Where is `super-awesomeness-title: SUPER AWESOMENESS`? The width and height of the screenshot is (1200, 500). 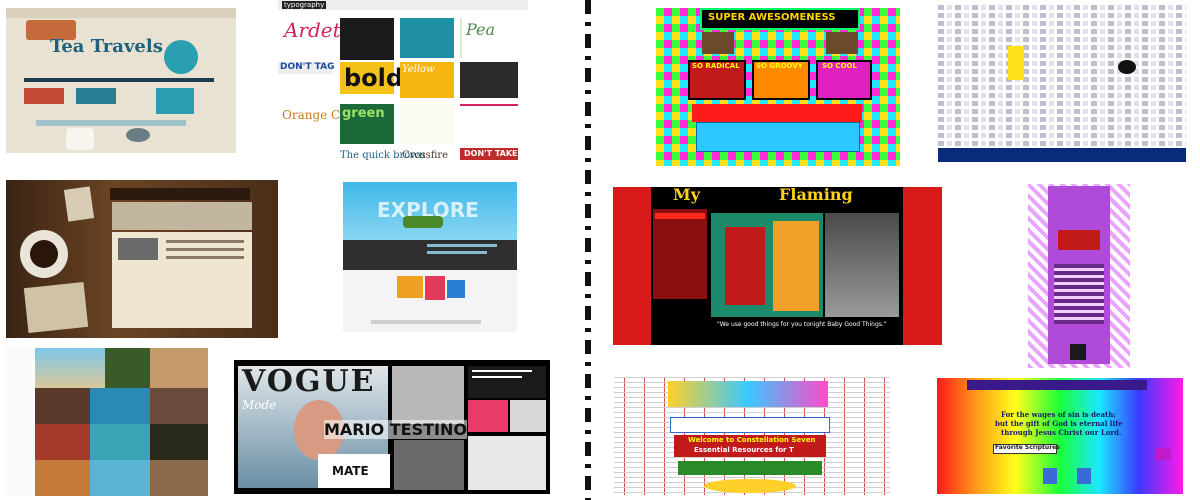 super-awesomeness-title: SUPER AWESOMENESS is located at coordinates (772, 17).